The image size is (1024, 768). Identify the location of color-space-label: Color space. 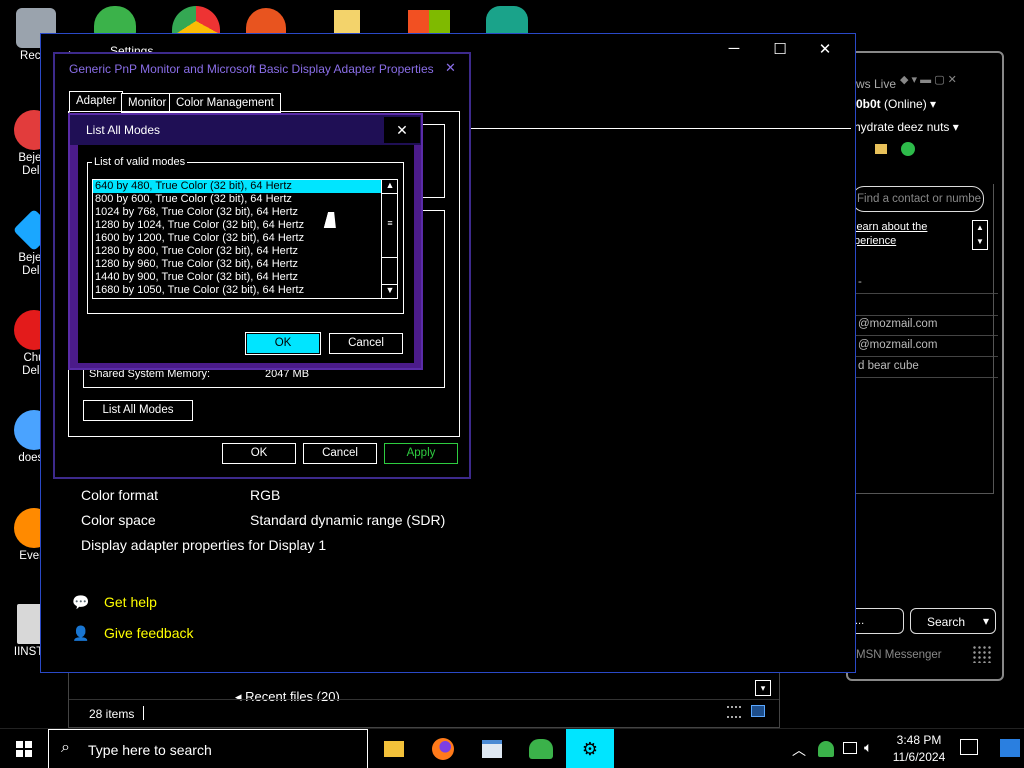
(118, 520).